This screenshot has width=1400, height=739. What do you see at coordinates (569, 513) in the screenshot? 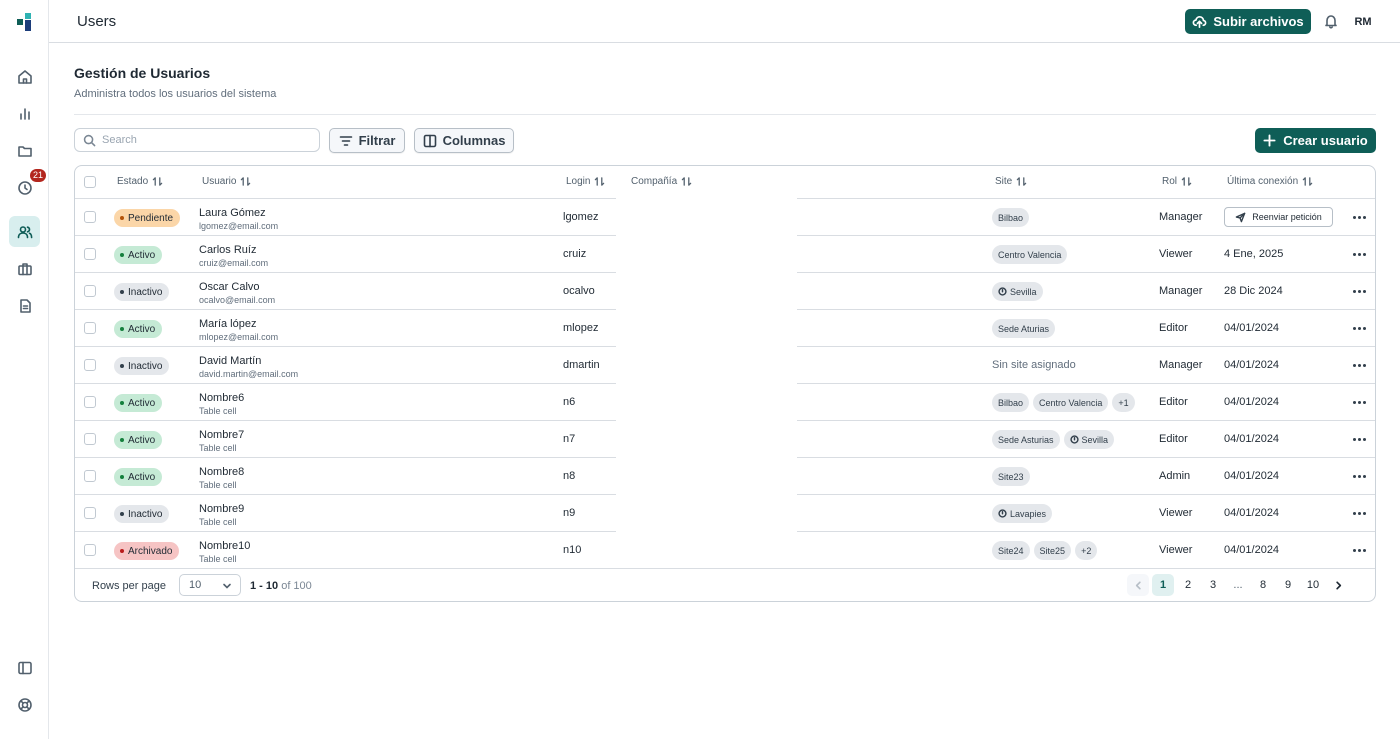
I see `user-login: n9` at bounding box center [569, 513].